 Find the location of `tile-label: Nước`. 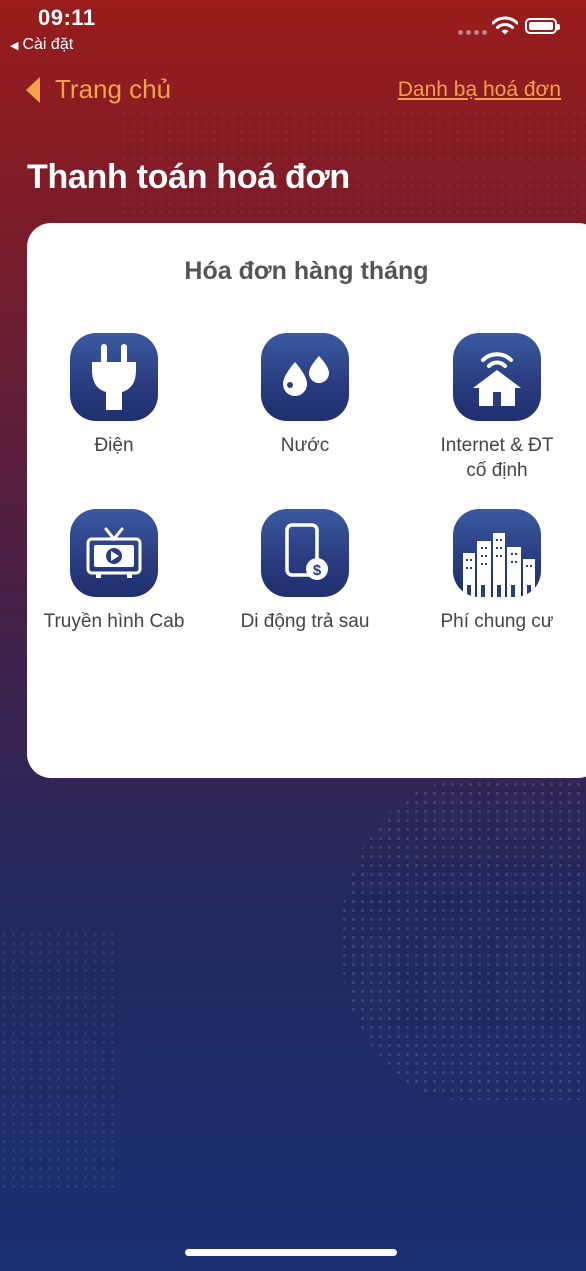

tile-label: Nước is located at coordinates (305, 445).